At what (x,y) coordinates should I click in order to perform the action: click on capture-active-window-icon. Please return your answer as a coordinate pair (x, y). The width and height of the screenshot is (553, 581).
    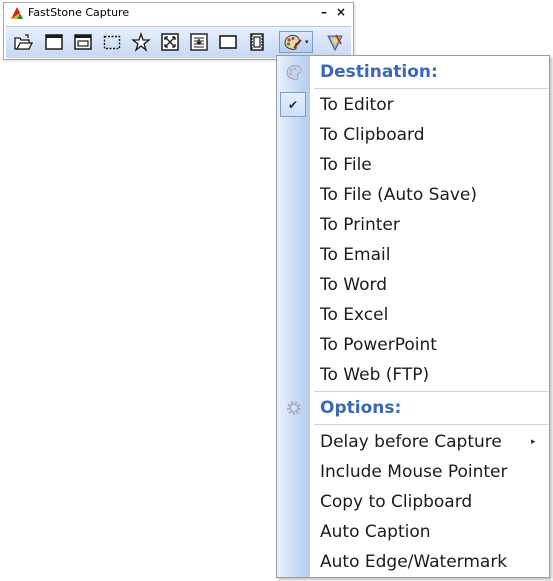
    Looking at the image, I should click on (54, 42).